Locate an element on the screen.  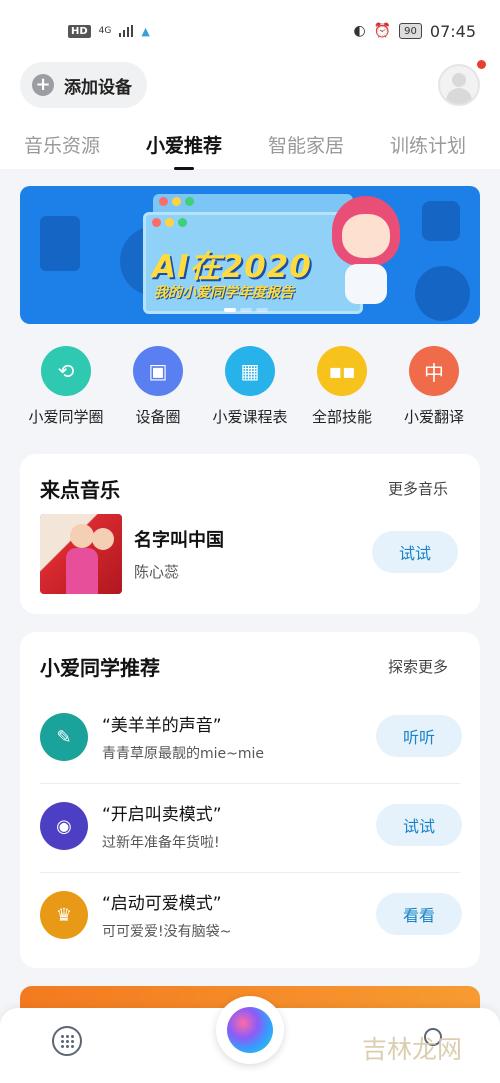
avatar is located at coordinates (459, 85).